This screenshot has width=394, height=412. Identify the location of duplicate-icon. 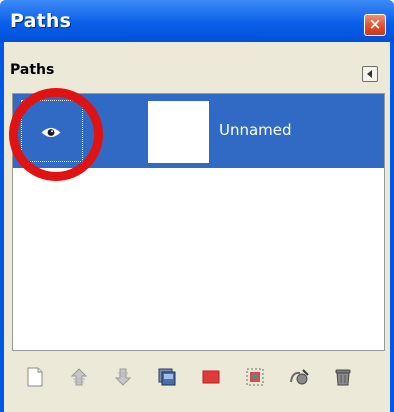
(167, 377).